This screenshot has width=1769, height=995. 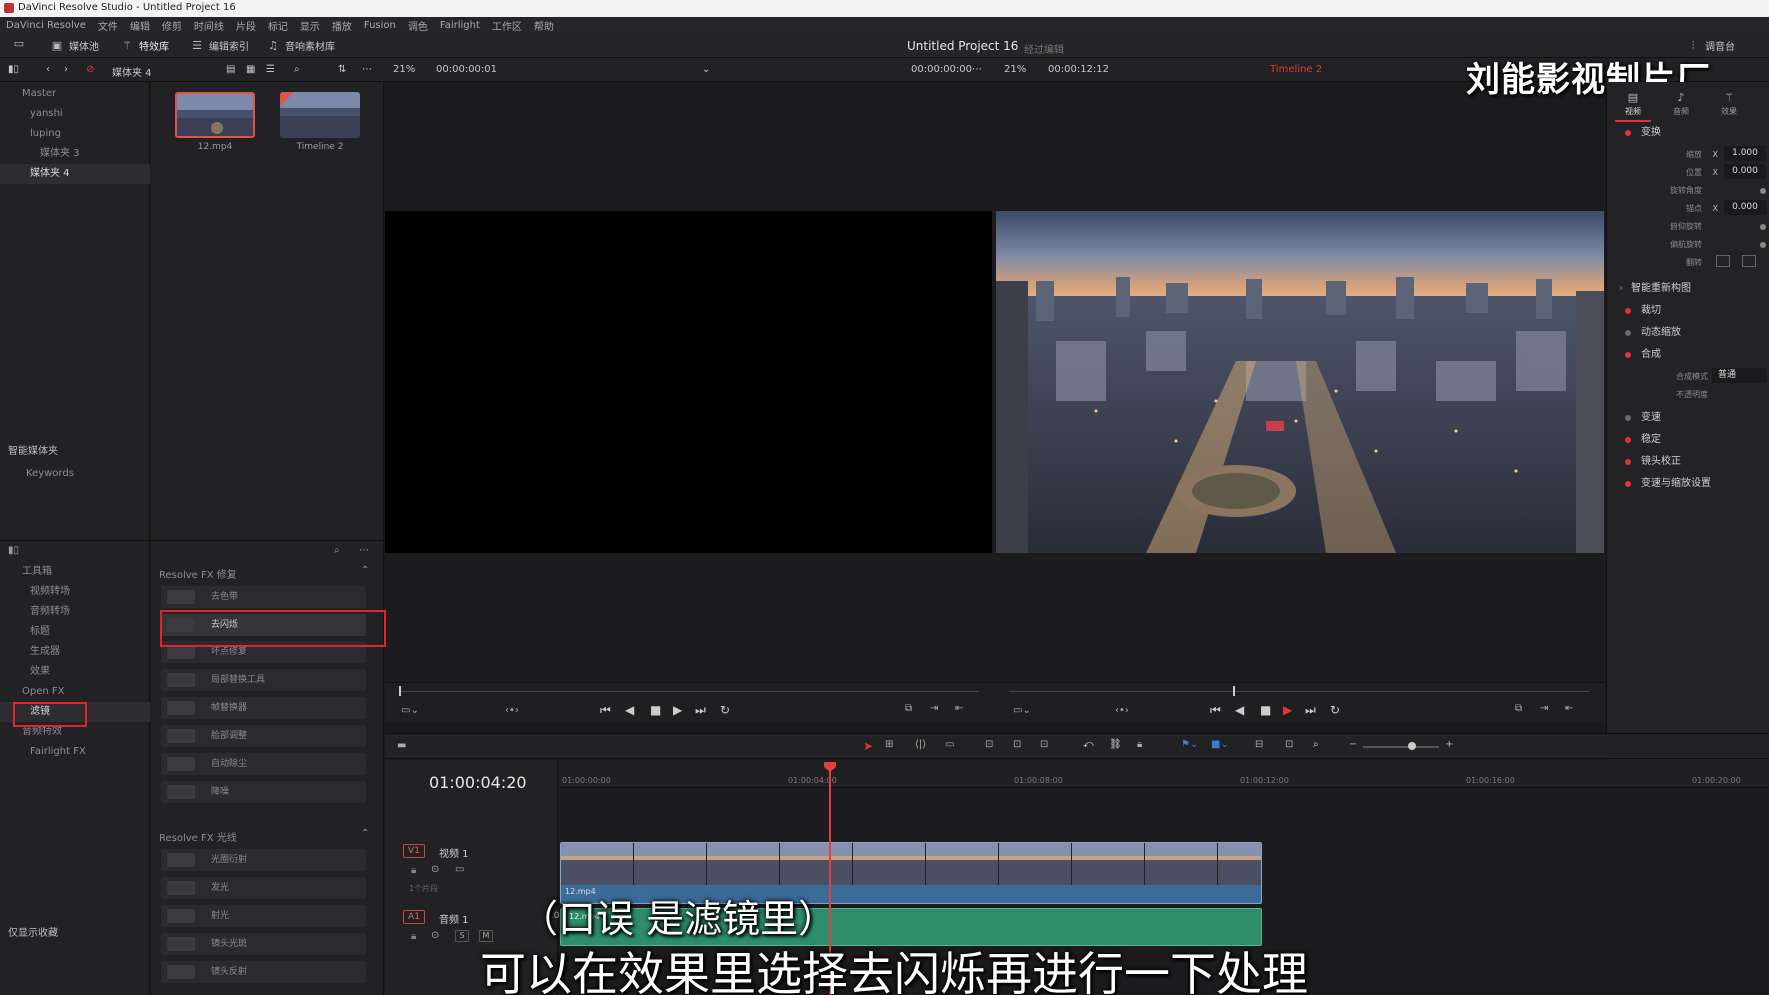 What do you see at coordinates (219, 45) in the screenshot?
I see `edit-index-button: ☰ 编辑索引` at bounding box center [219, 45].